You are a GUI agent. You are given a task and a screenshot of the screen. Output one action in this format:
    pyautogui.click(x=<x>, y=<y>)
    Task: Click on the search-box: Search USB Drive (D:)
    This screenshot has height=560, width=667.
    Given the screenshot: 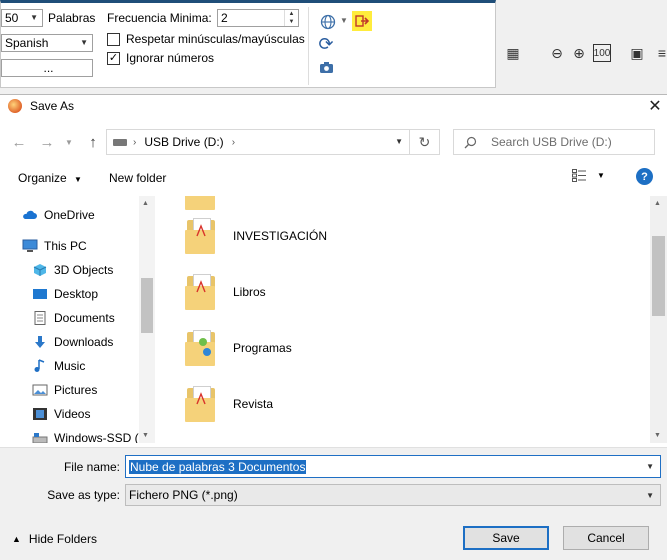 What is the action you would take?
    pyautogui.click(x=554, y=142)
    